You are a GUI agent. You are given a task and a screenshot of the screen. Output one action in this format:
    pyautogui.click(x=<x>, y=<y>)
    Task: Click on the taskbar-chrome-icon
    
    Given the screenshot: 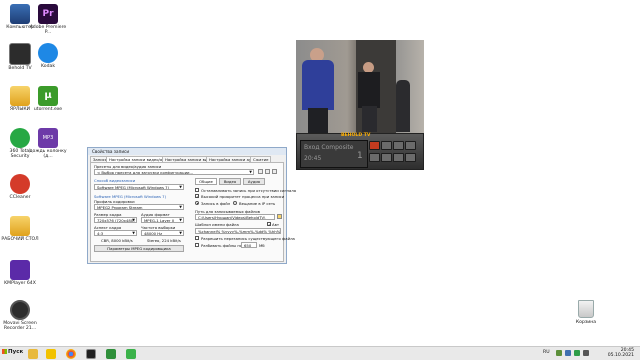 What is the action you would take?
    pyautogui.click(x=71, y=354)
    